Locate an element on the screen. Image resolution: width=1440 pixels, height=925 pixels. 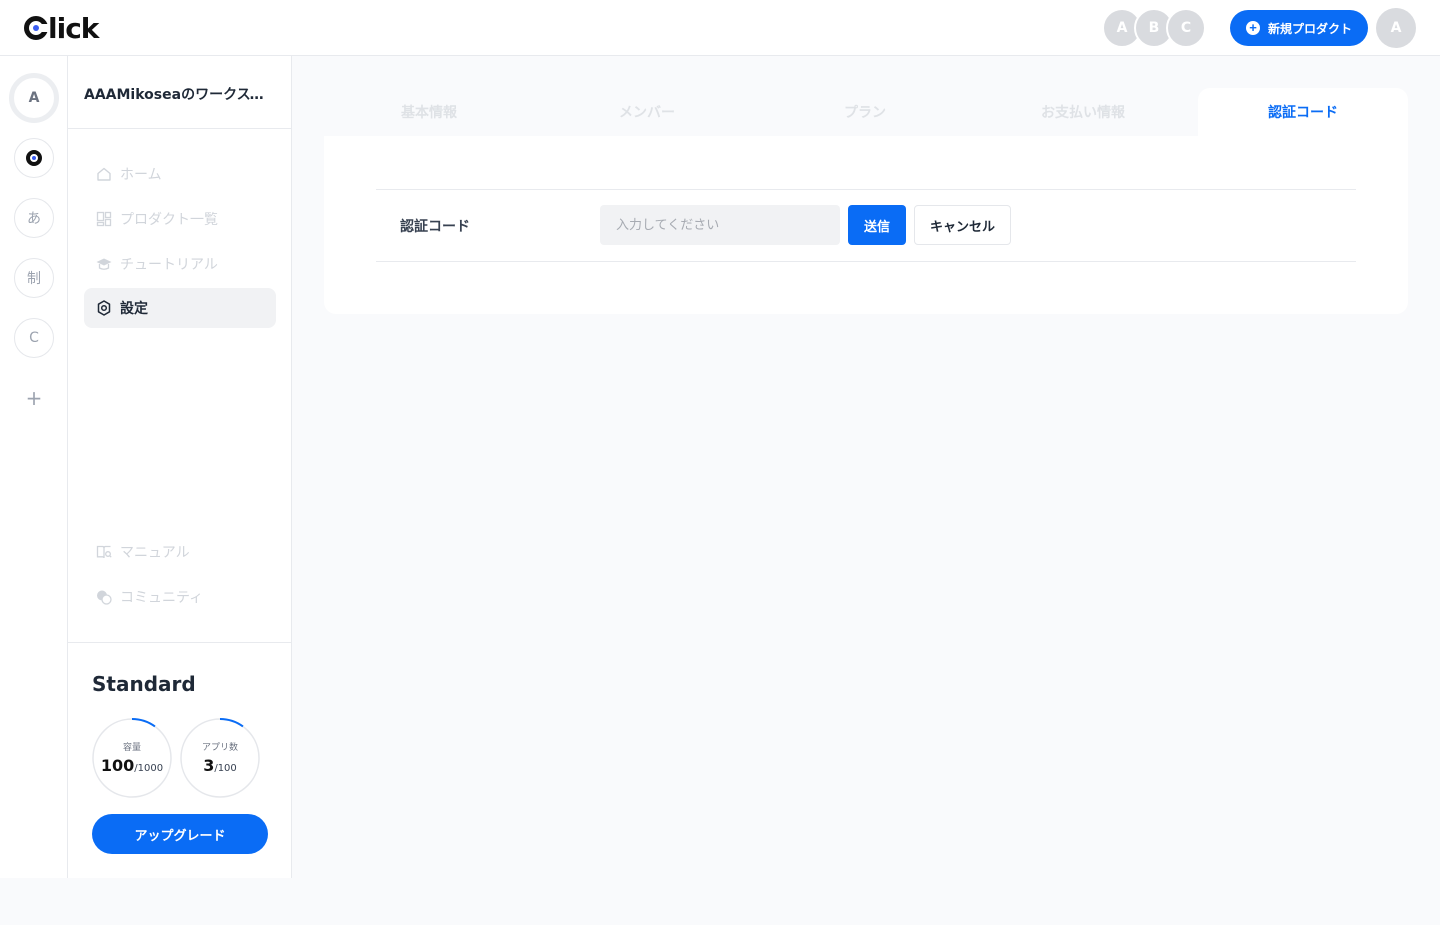
apps-label: アプリ数 is located at coordinates (219, 748).